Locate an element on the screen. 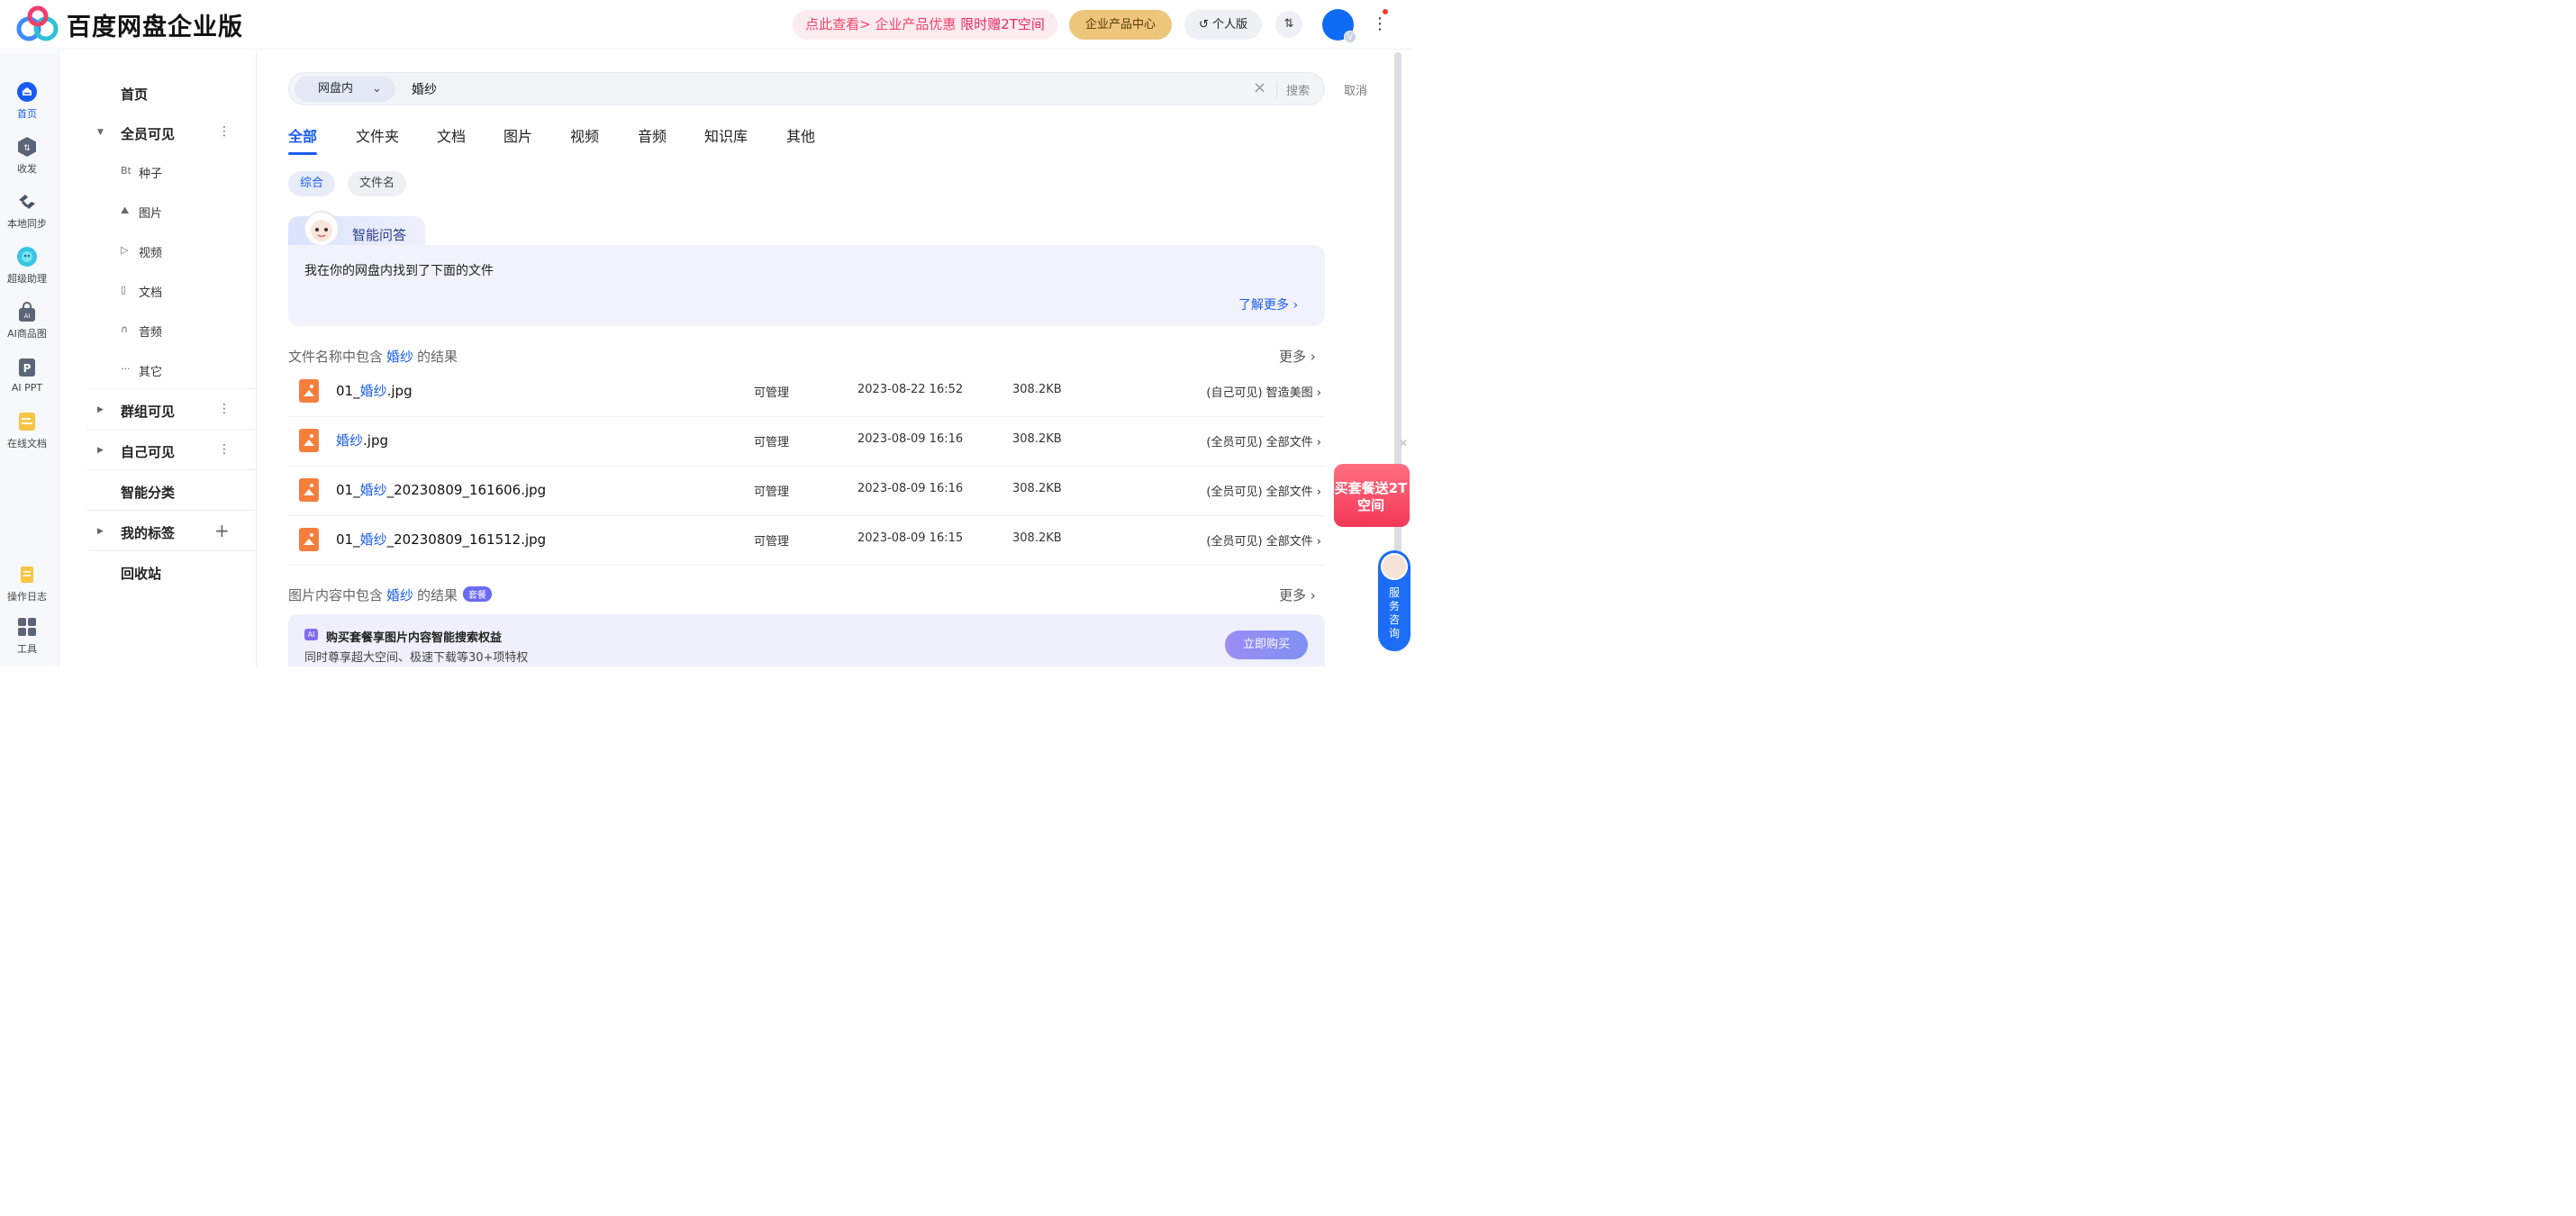 This screenshot has height=1216, width=2576. search-button: 搜索 is located at coordinates (1293, 89).